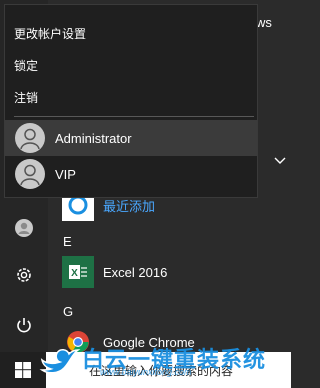  I want to click on power-icon, so click(24, 325).